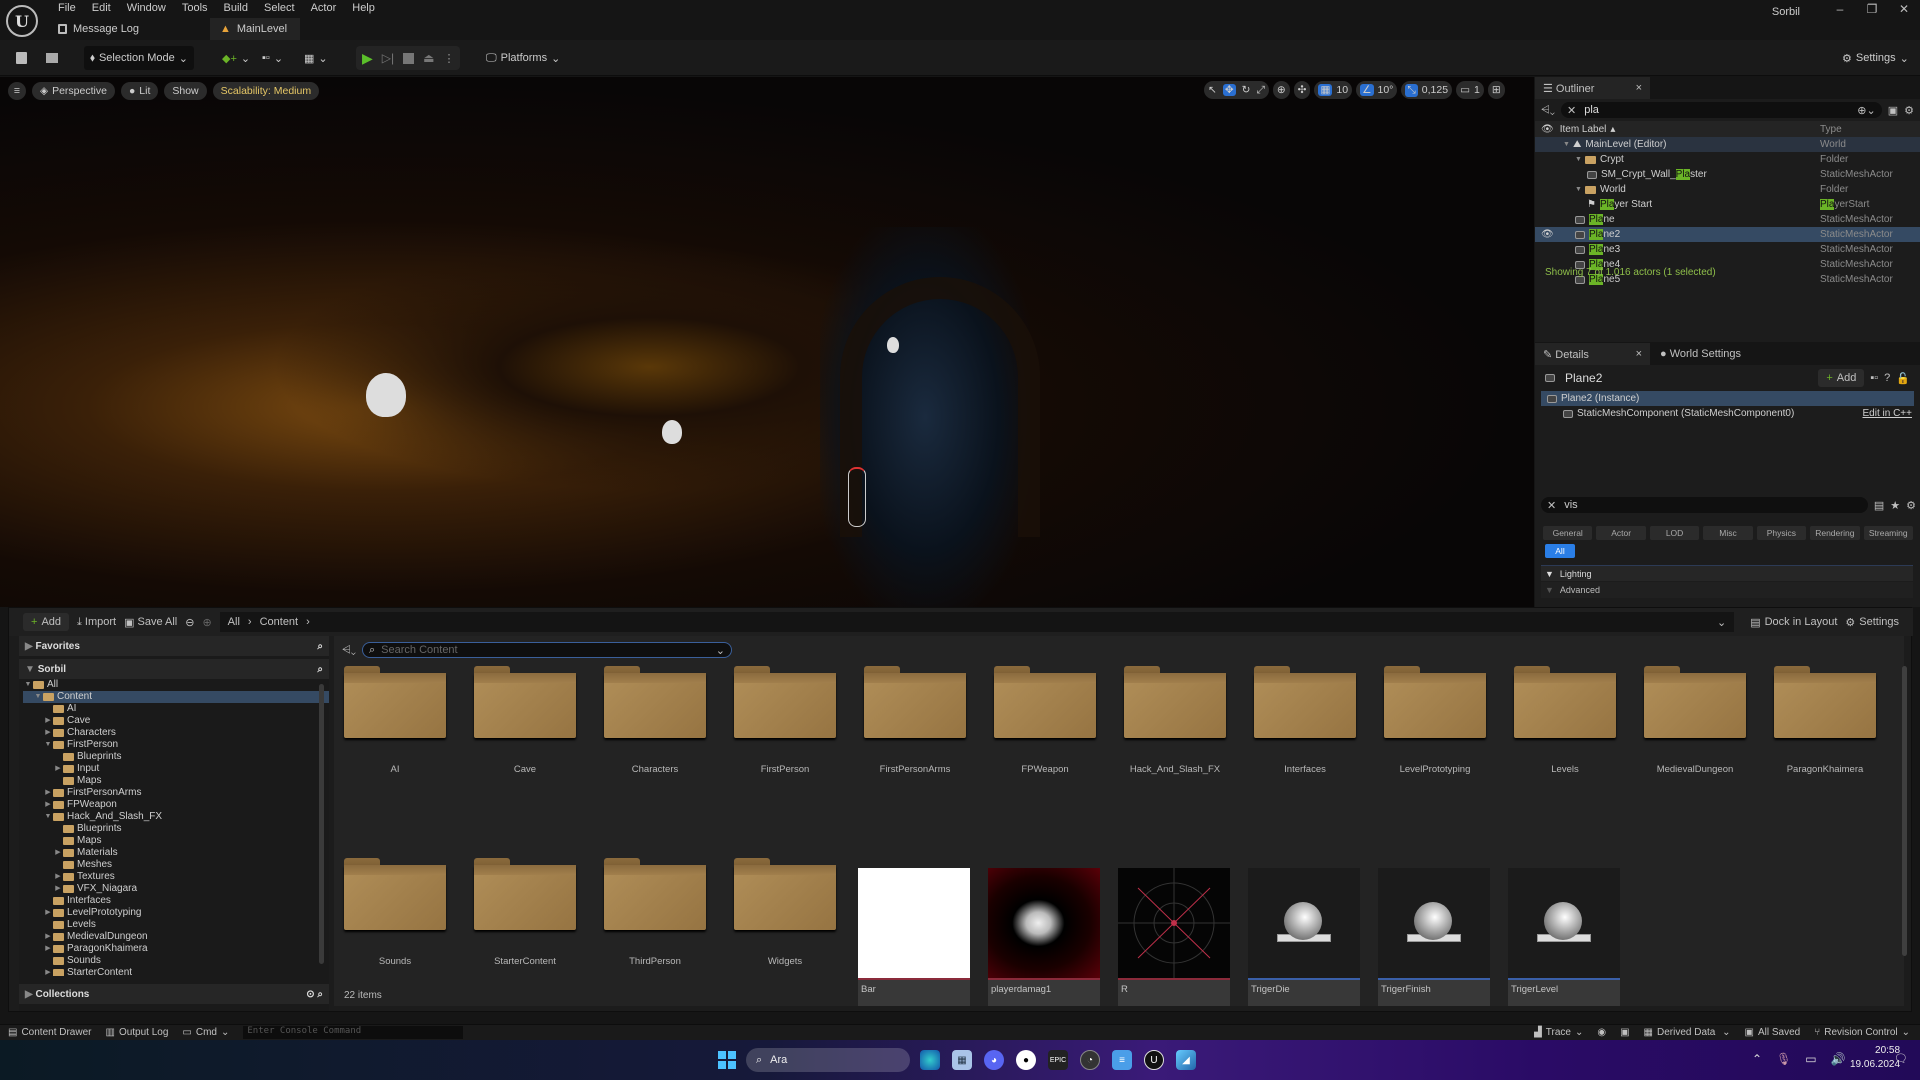 Image resolution: width=1920 pixels, height=1080 pixels. What do you see at coordinates (1728, 533) in the screenshot?
I see `category-misc-button: Misc` at bounding box center [1728, 533].